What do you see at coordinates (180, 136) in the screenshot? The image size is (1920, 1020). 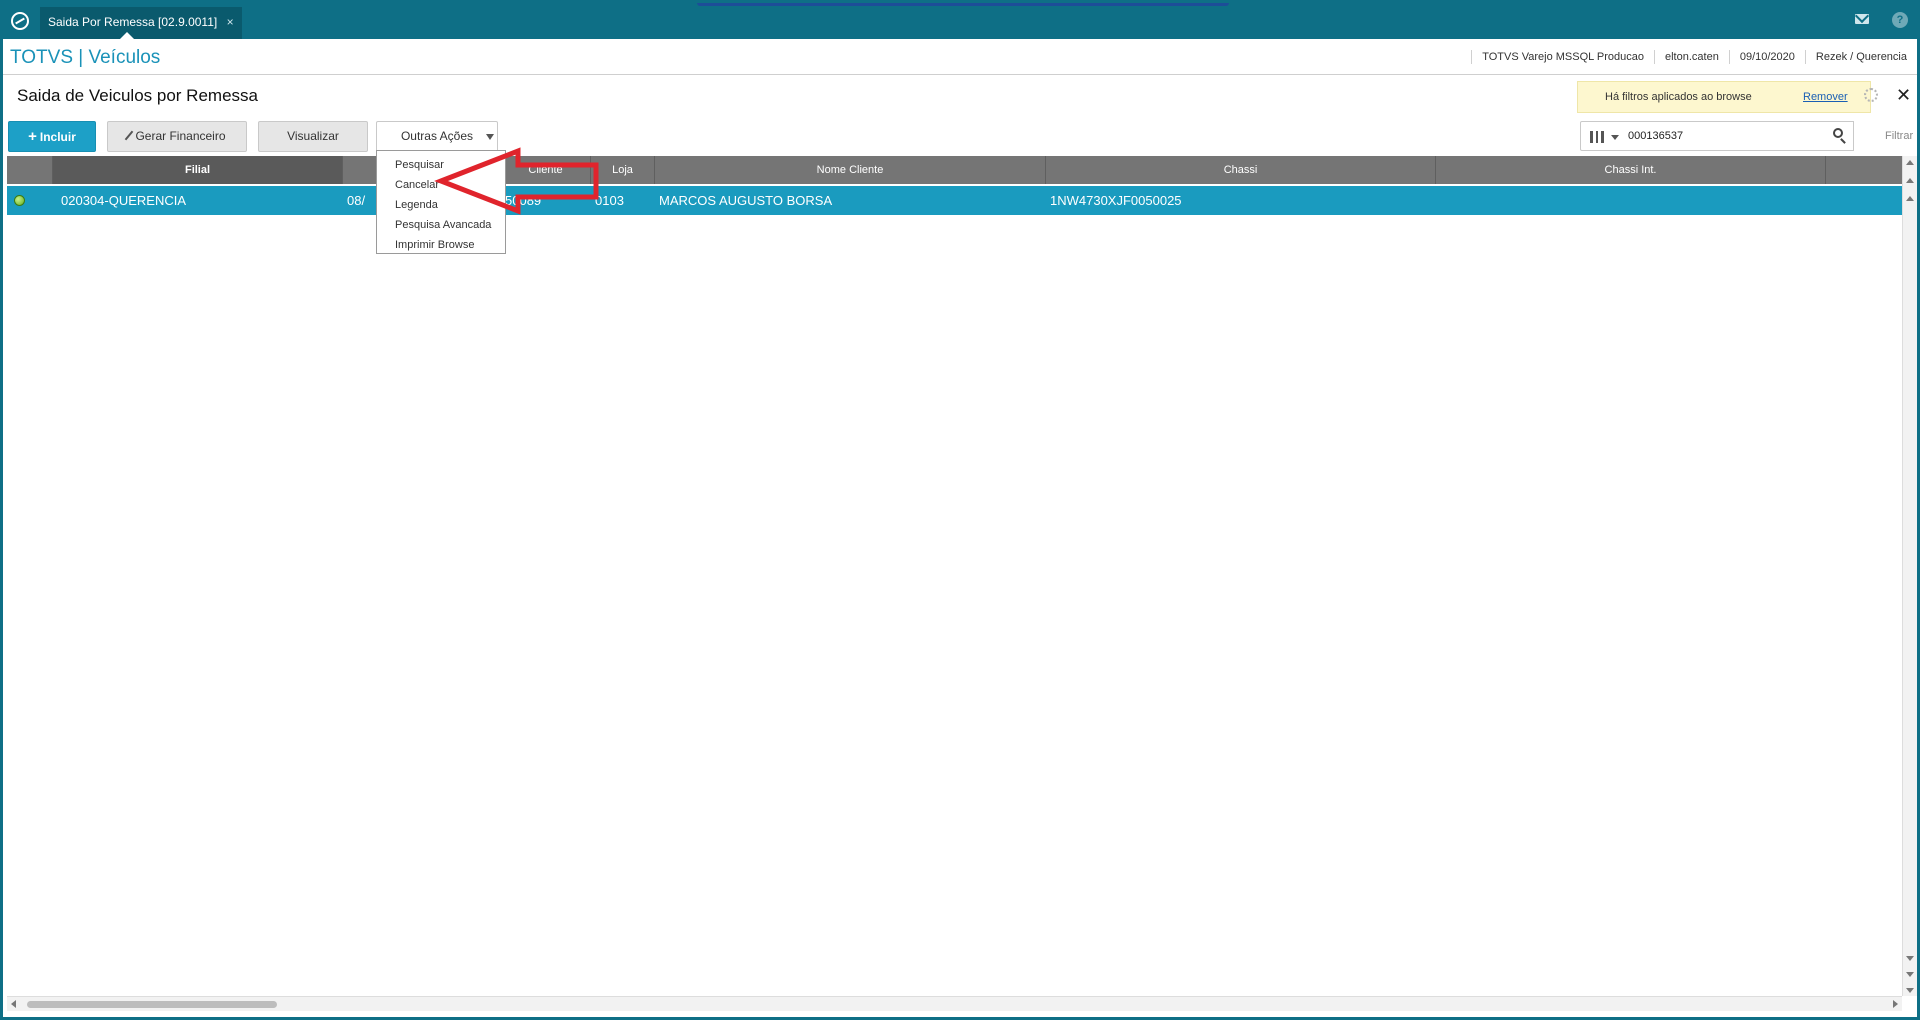 I see `gerar-financeiro-label: Gerar Financeiro` at bounding box center [180, 136].